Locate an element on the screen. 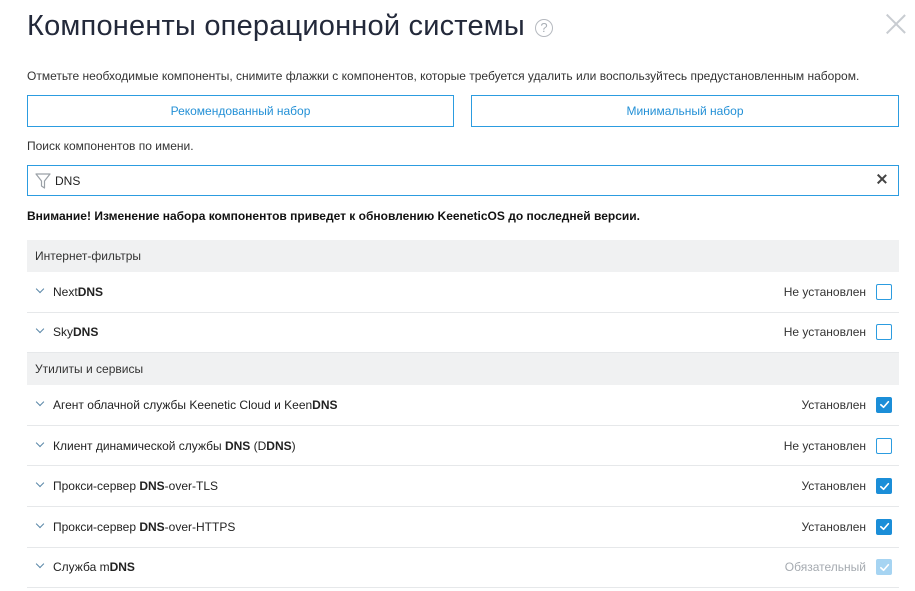 The width and height of the screenshot is (915, 591). funnel-icon is located at coordinates (43, 180).